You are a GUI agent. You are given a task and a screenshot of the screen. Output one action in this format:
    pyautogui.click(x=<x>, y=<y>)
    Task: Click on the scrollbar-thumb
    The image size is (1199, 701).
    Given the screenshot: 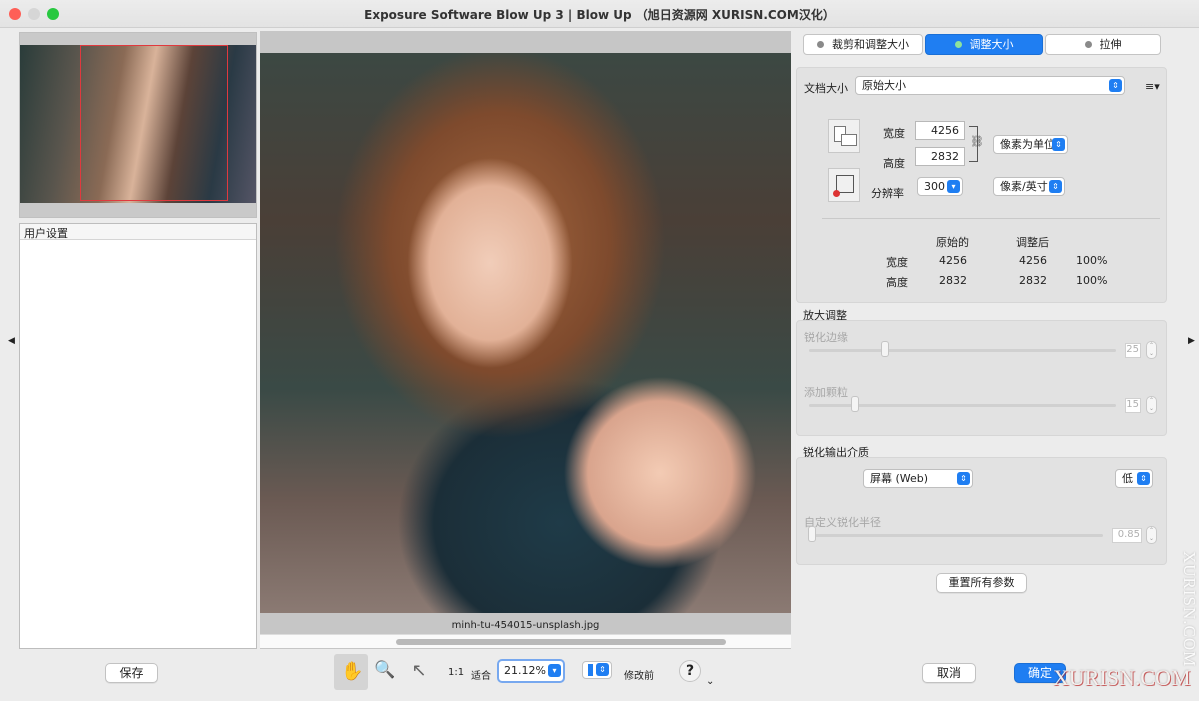 What is the action you would take?
    pyautogui.click(x=561, y=642)
    